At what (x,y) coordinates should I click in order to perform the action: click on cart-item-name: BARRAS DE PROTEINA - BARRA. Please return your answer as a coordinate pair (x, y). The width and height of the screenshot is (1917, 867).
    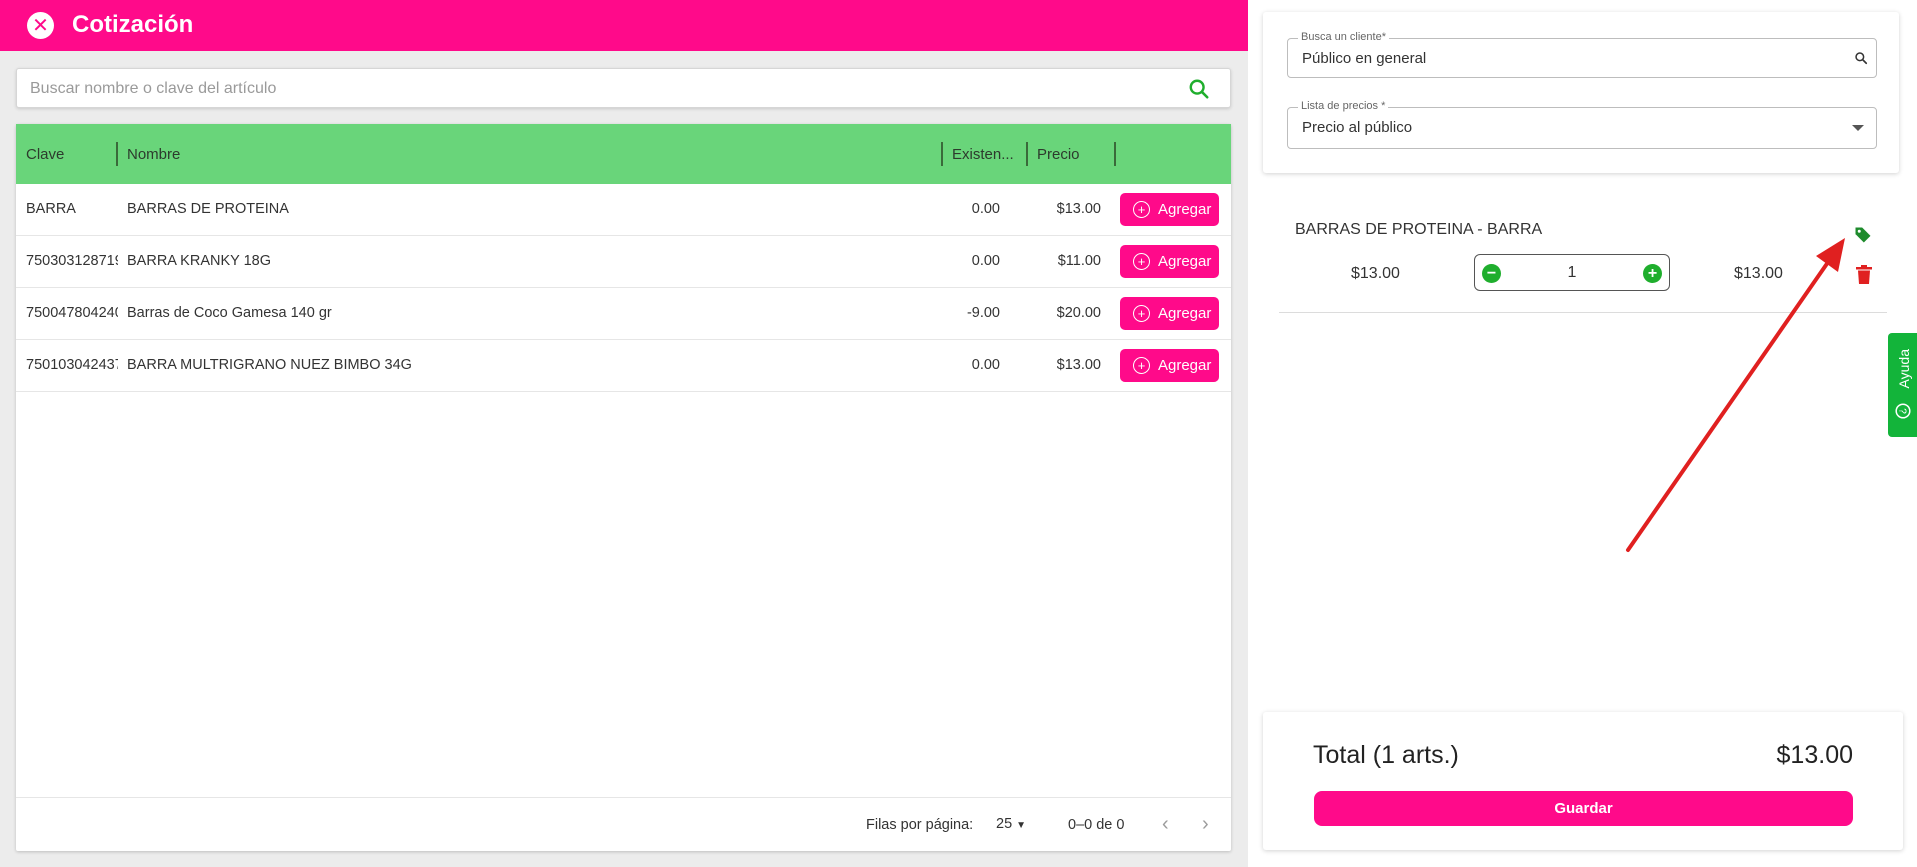
    Looking at the image, I should click on (1419, 229).